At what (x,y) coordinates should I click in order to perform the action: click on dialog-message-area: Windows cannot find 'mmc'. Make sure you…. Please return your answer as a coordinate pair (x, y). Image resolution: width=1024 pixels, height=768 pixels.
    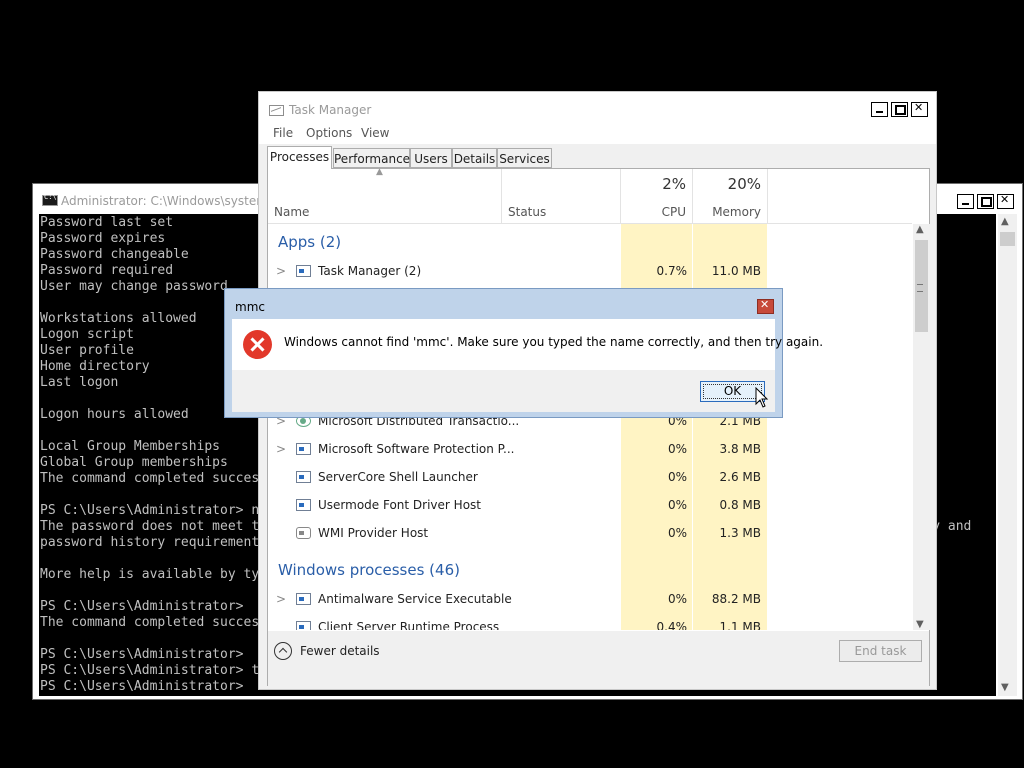
    Looking at the image, I should click on (527, 344).